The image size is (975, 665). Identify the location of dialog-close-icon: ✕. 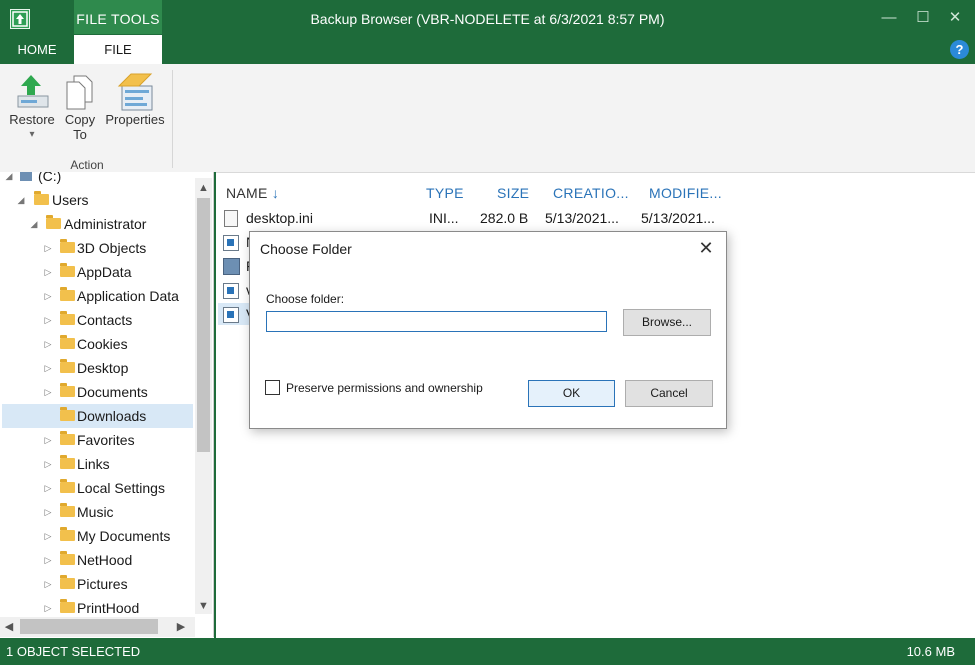
(706, 248).